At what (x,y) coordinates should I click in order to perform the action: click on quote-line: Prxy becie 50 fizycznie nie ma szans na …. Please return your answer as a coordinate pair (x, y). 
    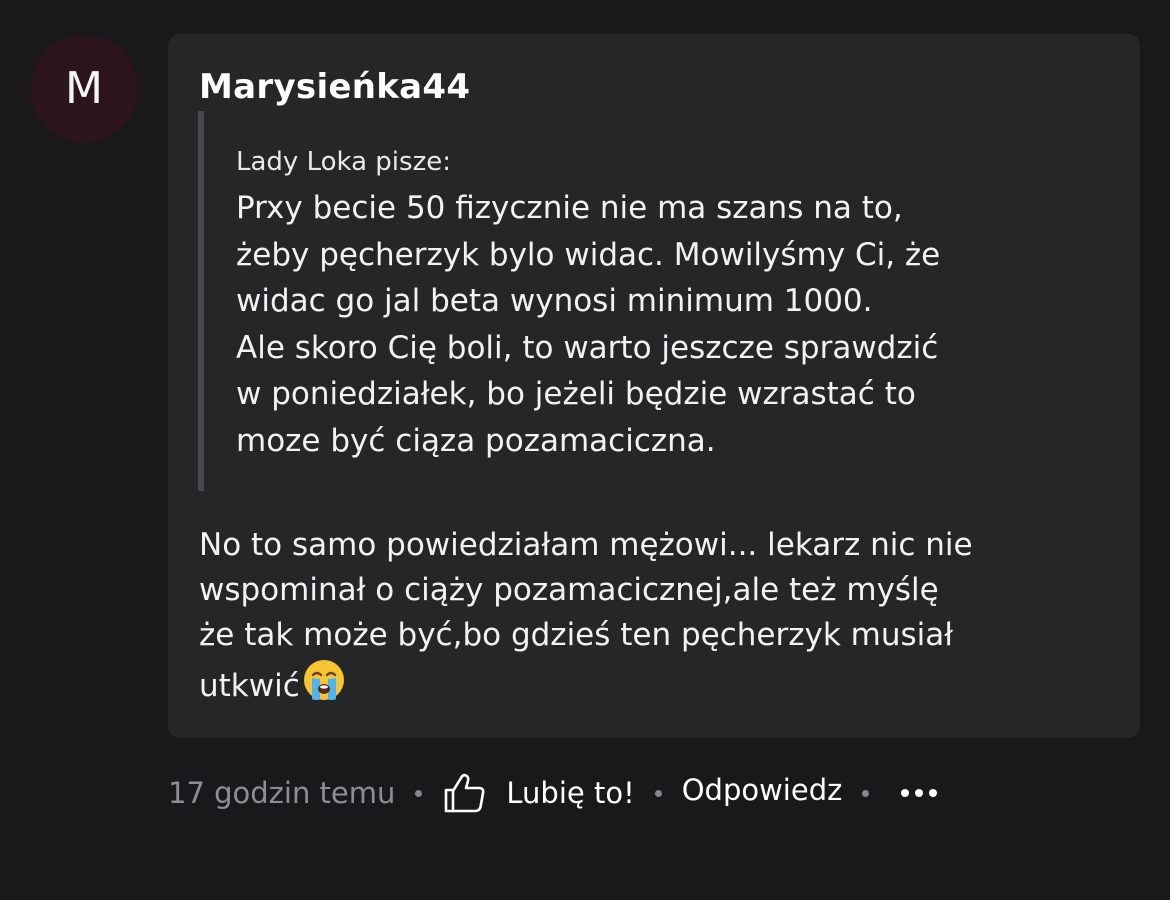
    Looking at the image, I should click on (569, 208).